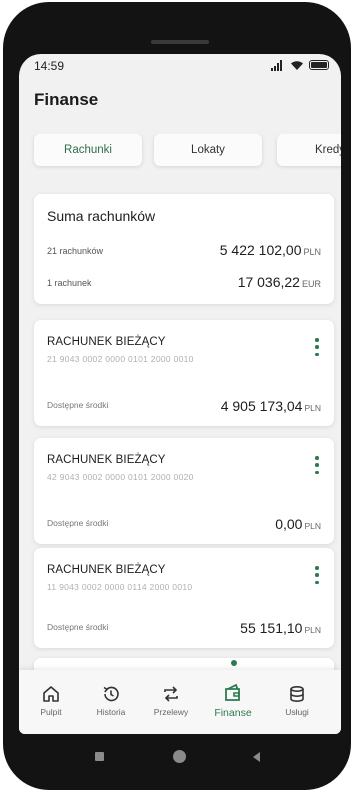  I want to click on account-balance: 0,00 PLN, so click(298, 524).